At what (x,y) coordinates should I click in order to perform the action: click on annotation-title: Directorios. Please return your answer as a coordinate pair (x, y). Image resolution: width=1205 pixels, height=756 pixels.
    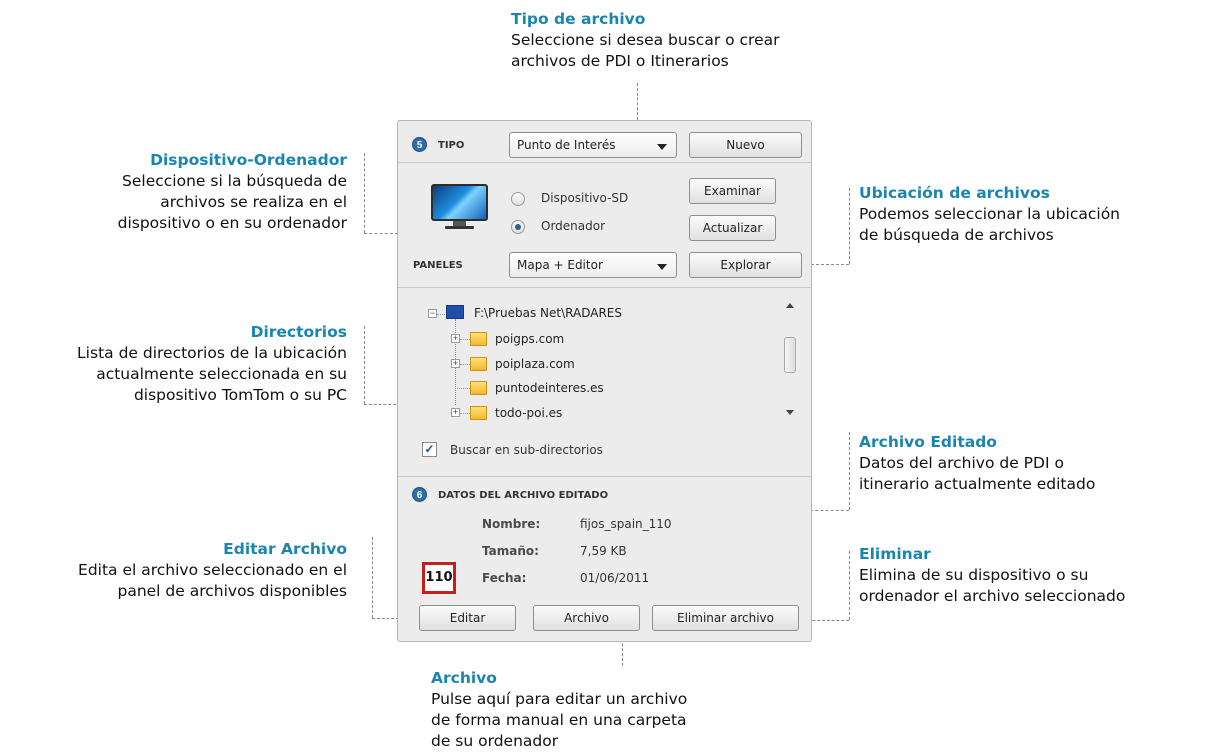
    Looking at the image, I should click on (298, 332).